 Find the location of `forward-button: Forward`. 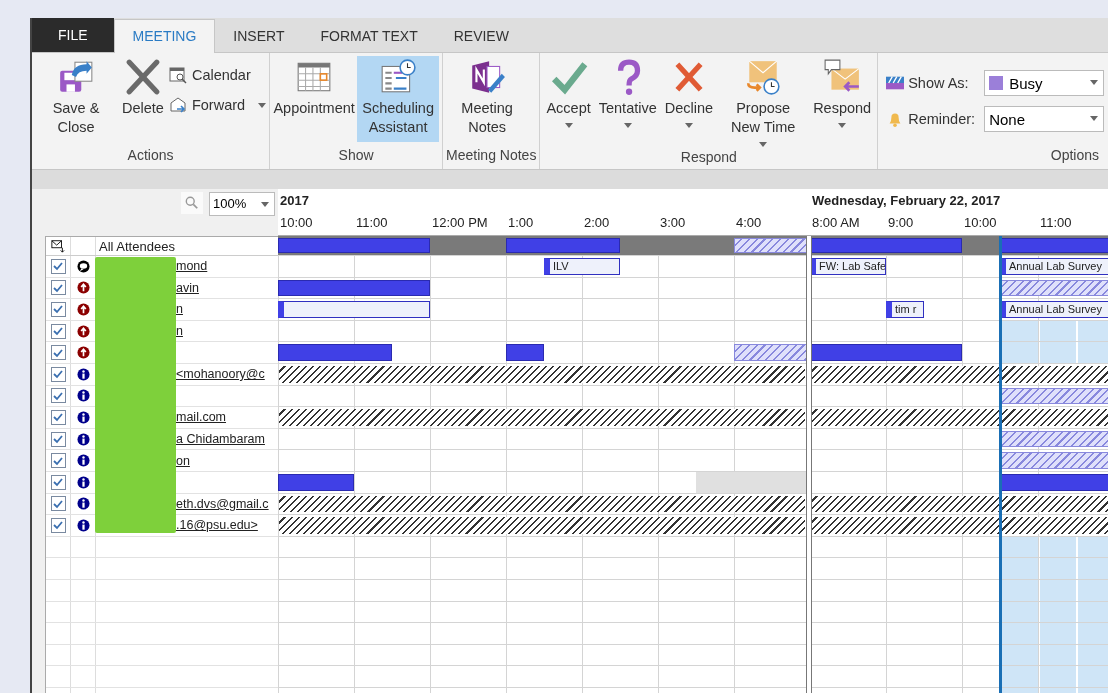

forward-button: Forward is located at coordinates (217, 105).